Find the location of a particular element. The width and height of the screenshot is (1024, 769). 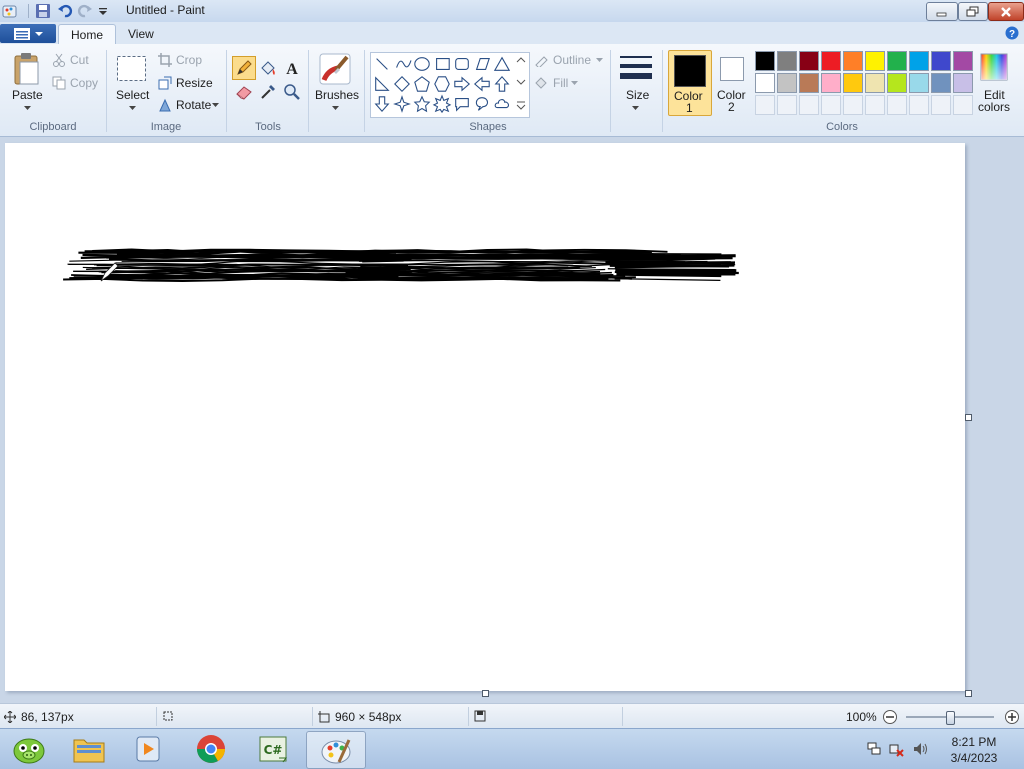

taskbar-media-player is located at coordinates (149, 749).